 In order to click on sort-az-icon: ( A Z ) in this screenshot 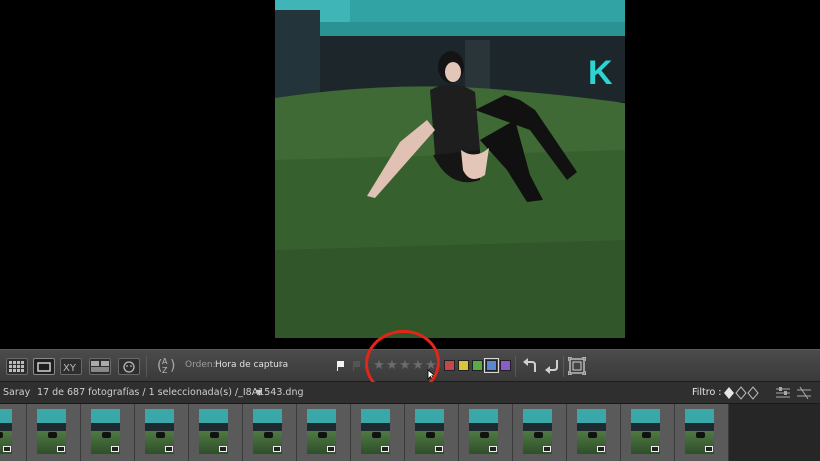, I will do `click(166, 366)`.